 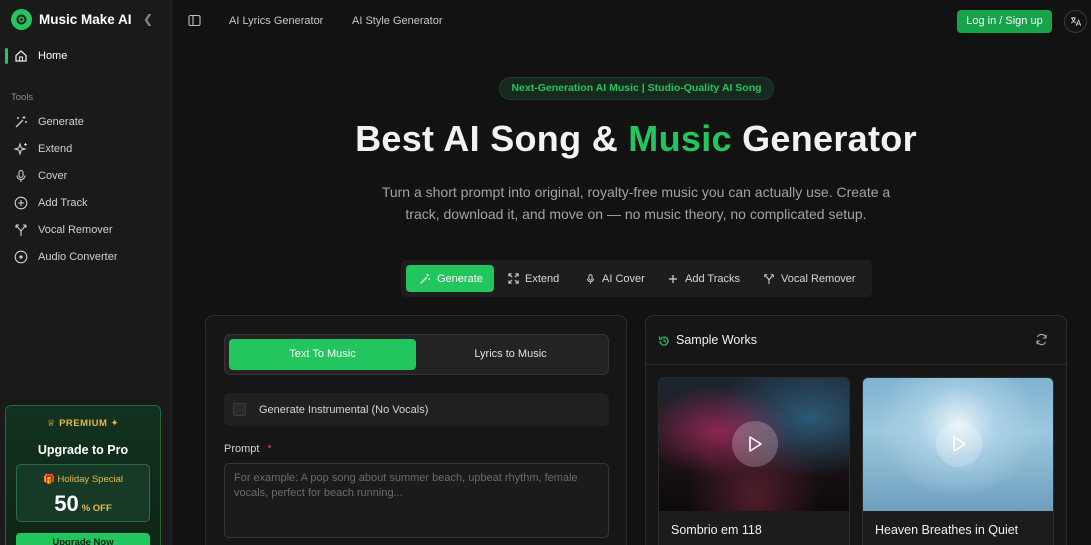 What do you see at coordinates (450, 278) in the screenshot?
I see `tab-generate: Generate` at bounding box center [450, 278].